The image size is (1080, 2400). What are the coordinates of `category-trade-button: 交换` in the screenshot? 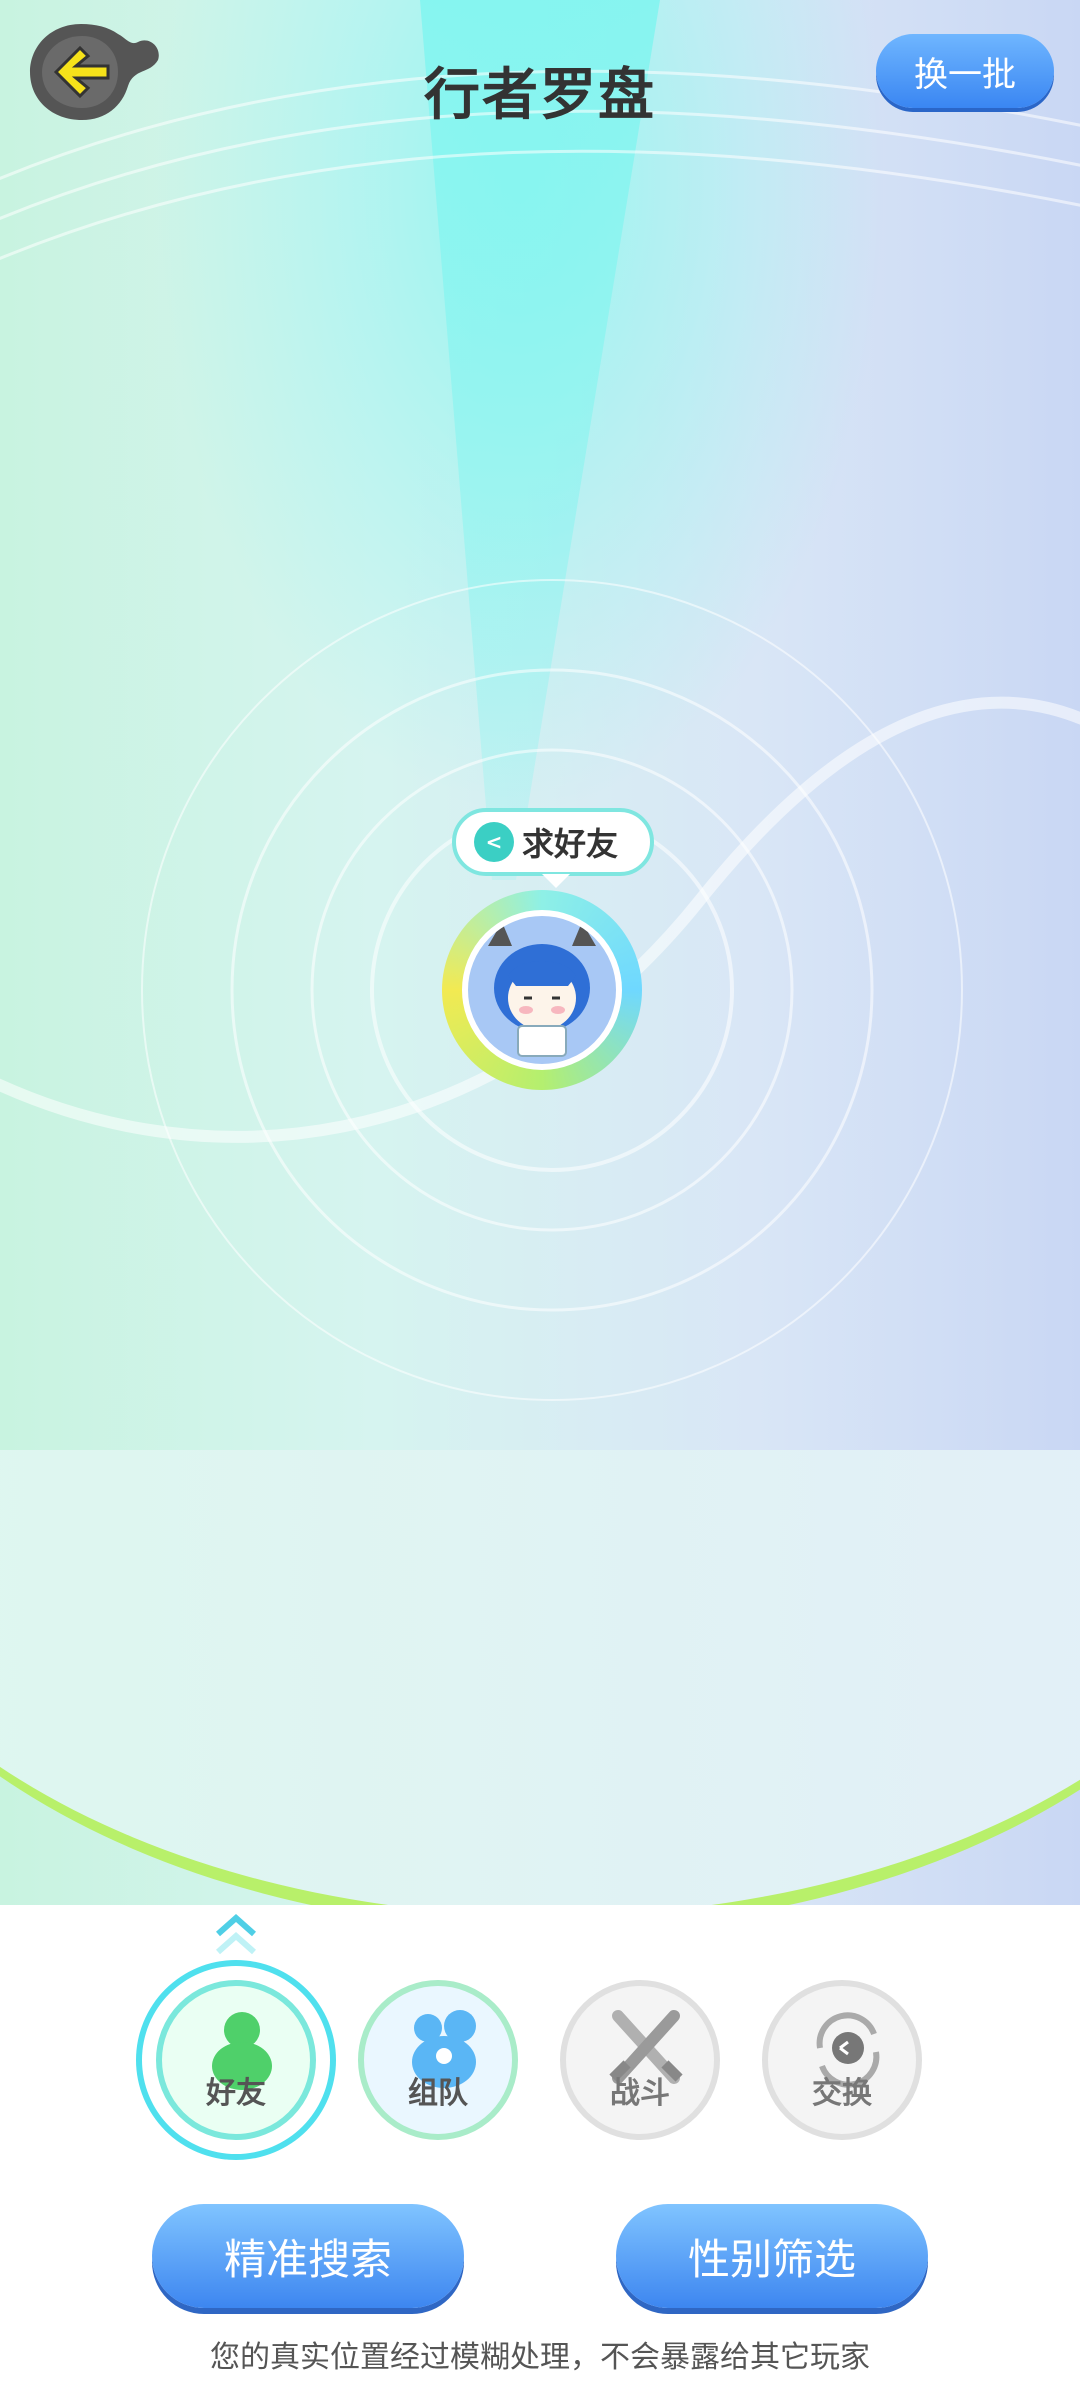 It's located at (842, 2060).